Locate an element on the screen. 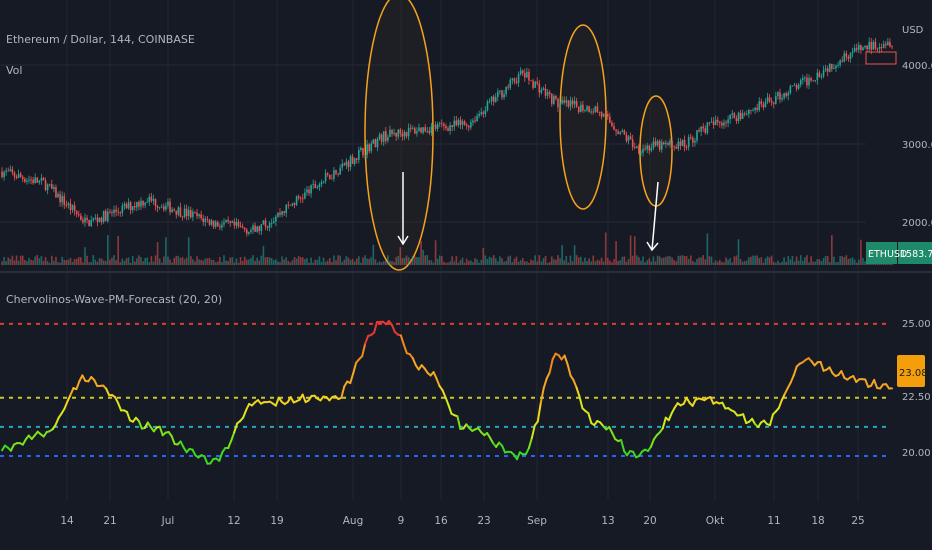 Image resolution: width=932 pixels, height=550 pixels. annotation-circle-late-sep is located at coordinates (656, 151).